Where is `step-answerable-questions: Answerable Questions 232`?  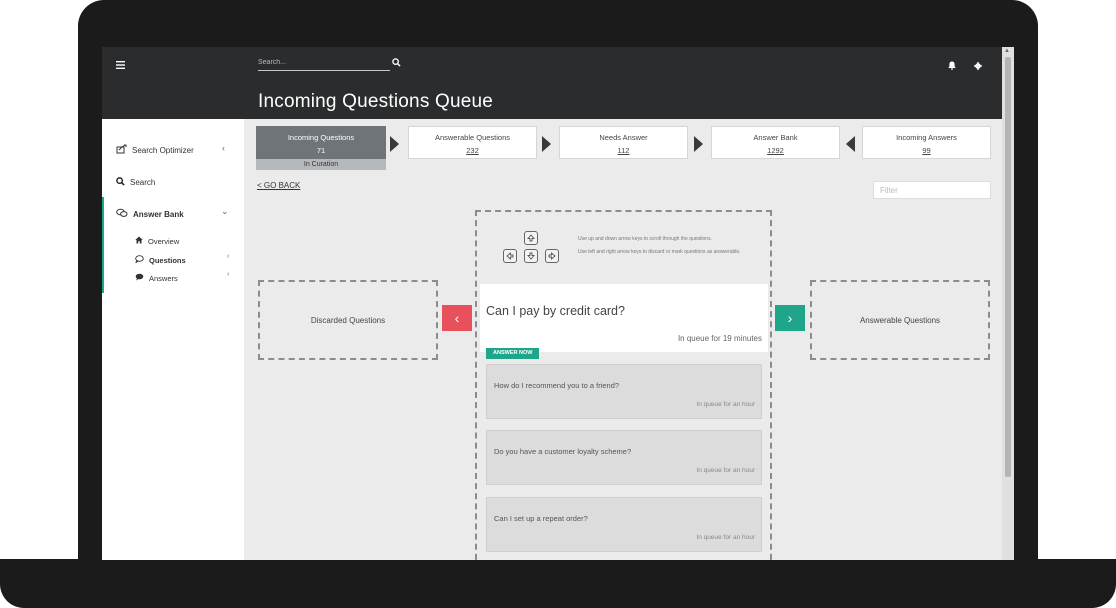
step-answerable-questions: Answerable Questions 232 is located at coordinates (472, 142).